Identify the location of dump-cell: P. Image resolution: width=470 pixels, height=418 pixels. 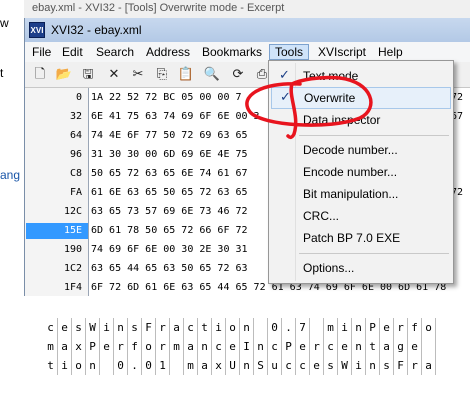
(289, 346).